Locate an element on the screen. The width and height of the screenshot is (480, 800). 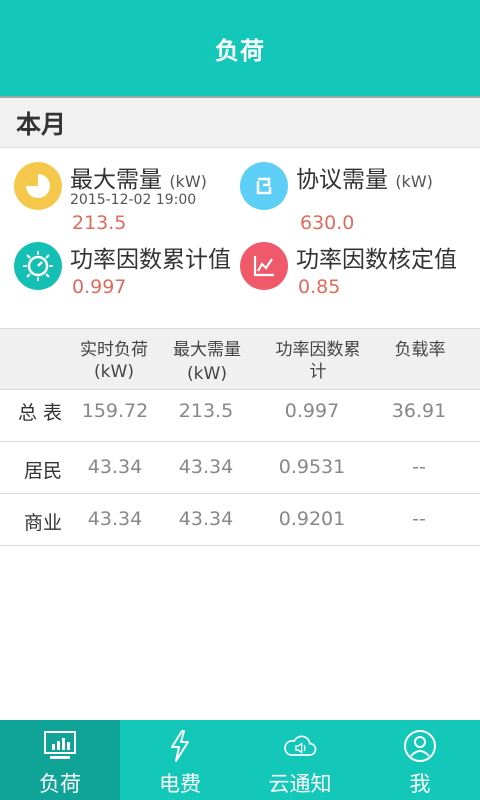
cell-max-demand: 213.5 is located at coordinates (206, 411).